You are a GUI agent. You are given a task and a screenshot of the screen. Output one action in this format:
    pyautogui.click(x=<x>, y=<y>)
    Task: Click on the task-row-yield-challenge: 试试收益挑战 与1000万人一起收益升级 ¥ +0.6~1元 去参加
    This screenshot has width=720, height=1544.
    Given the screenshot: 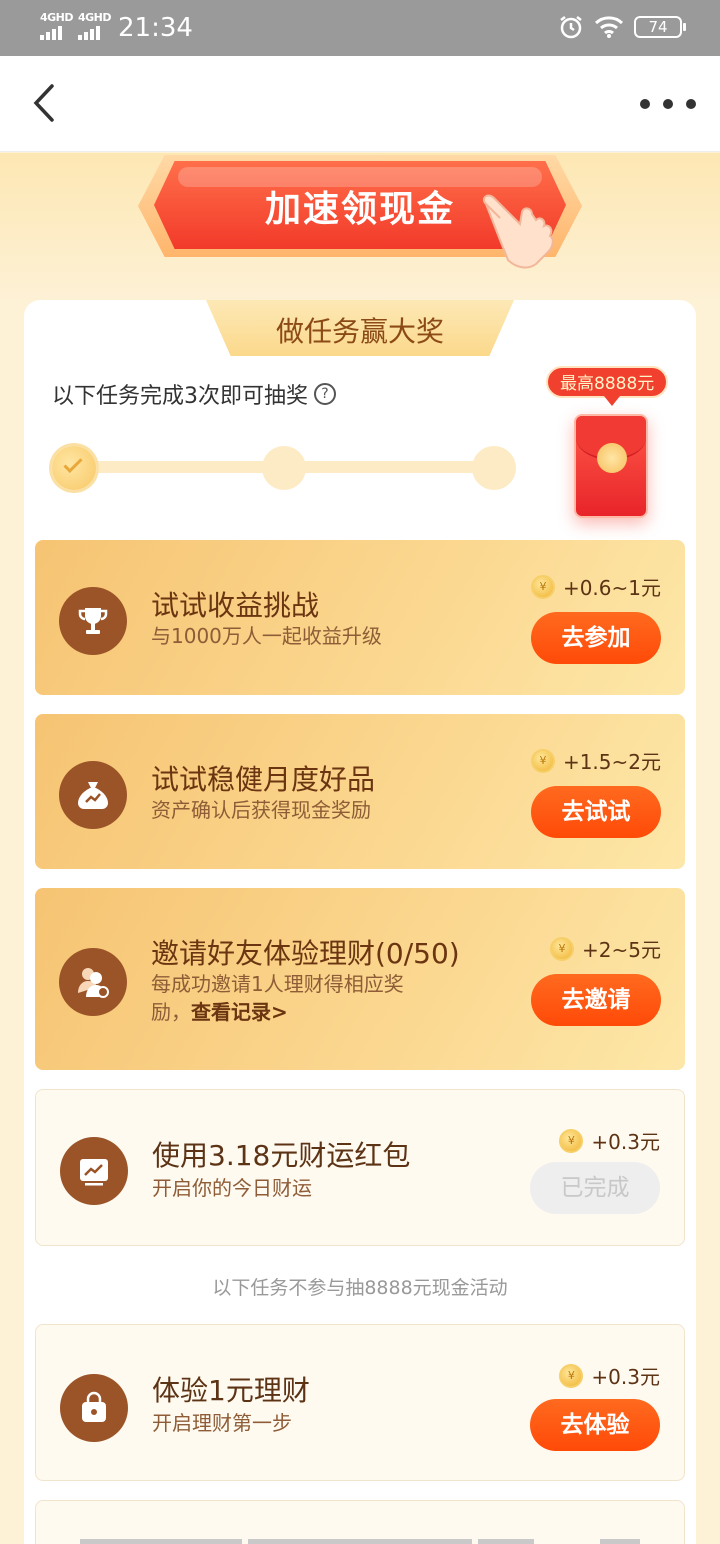 What is the action you would take?
    pyautogui.click(x=360, y=617)
    